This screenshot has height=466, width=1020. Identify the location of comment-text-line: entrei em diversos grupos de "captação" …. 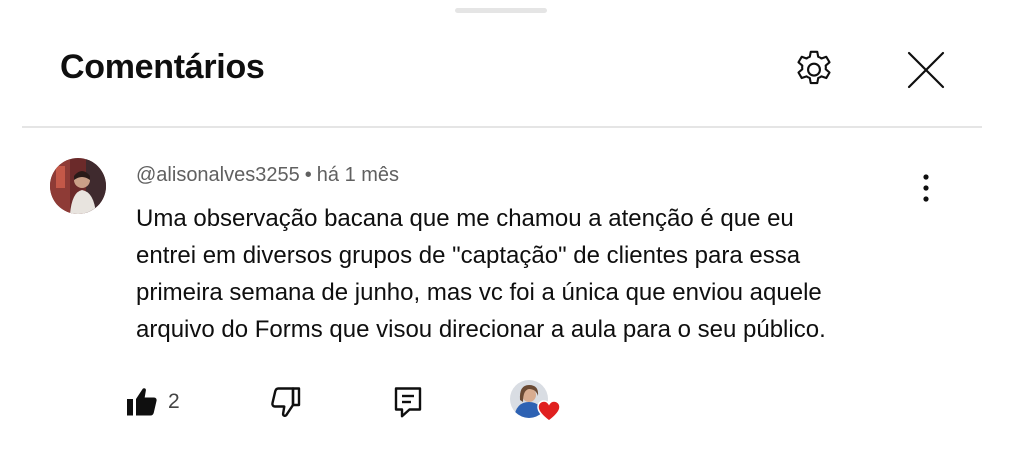
(468, 255).